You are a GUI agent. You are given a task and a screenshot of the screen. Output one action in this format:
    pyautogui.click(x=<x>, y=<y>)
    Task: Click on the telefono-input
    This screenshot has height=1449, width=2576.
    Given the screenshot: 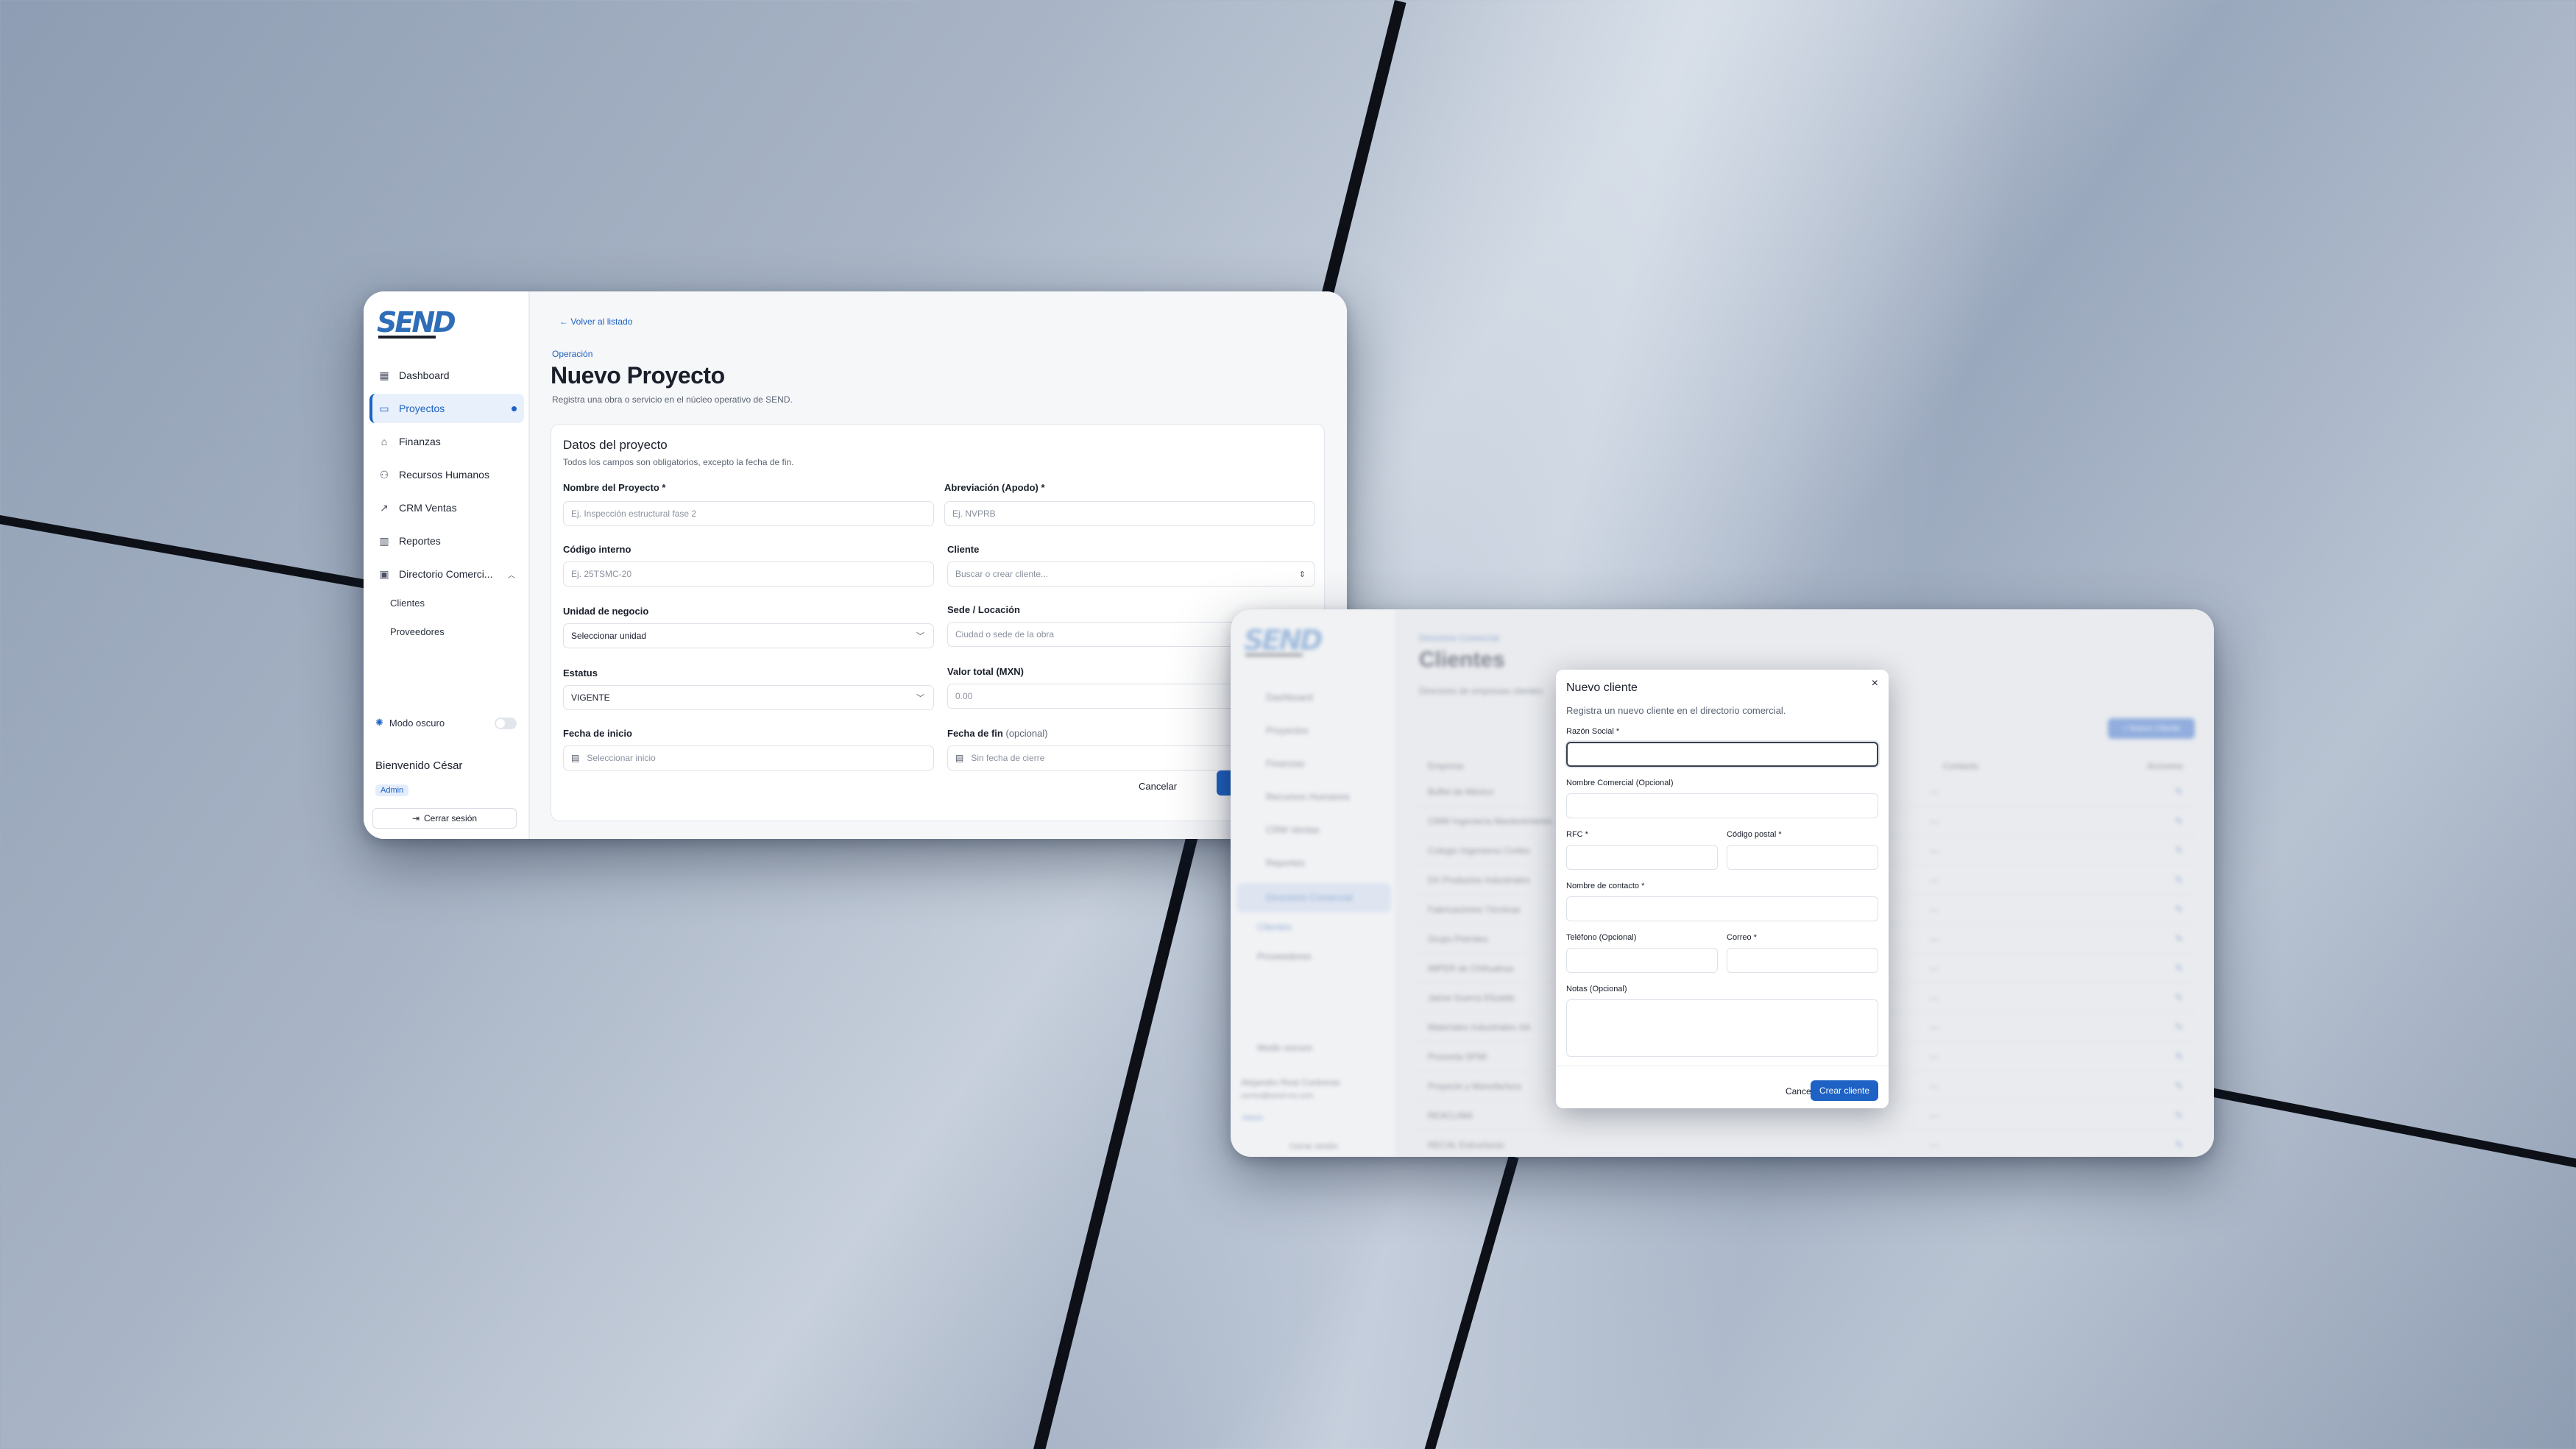 What is the action you would take?
    pyautogui.click(x=1642, y=960)
    